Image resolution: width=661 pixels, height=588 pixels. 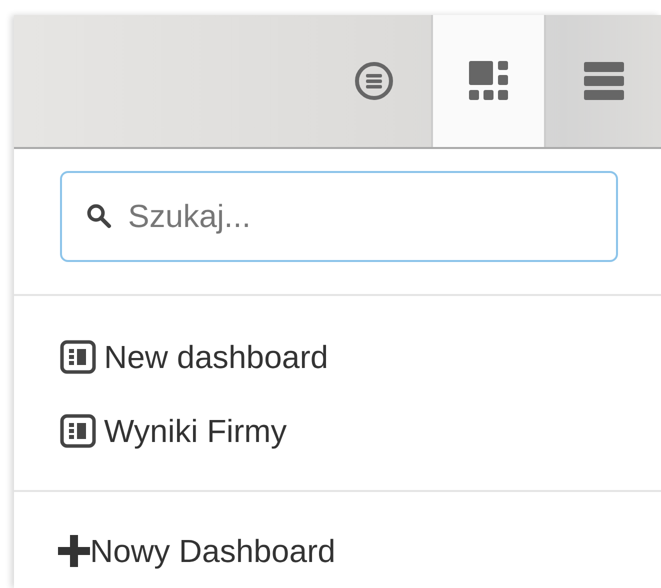 I want to click on search-icon, so click(x=99, y=216).